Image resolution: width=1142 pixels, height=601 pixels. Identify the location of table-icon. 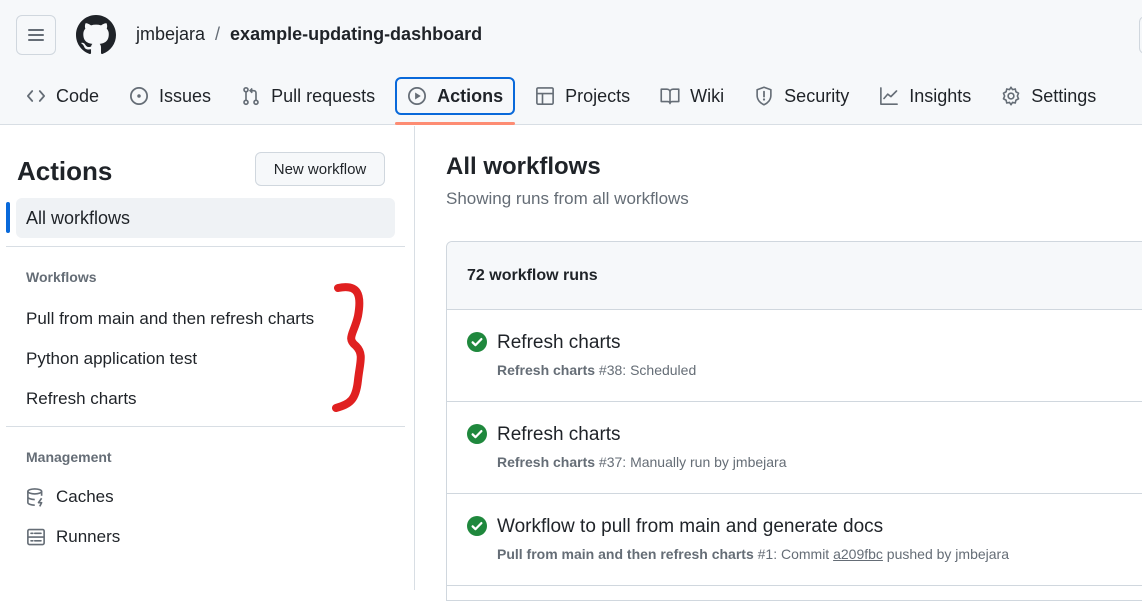
(545, 96).